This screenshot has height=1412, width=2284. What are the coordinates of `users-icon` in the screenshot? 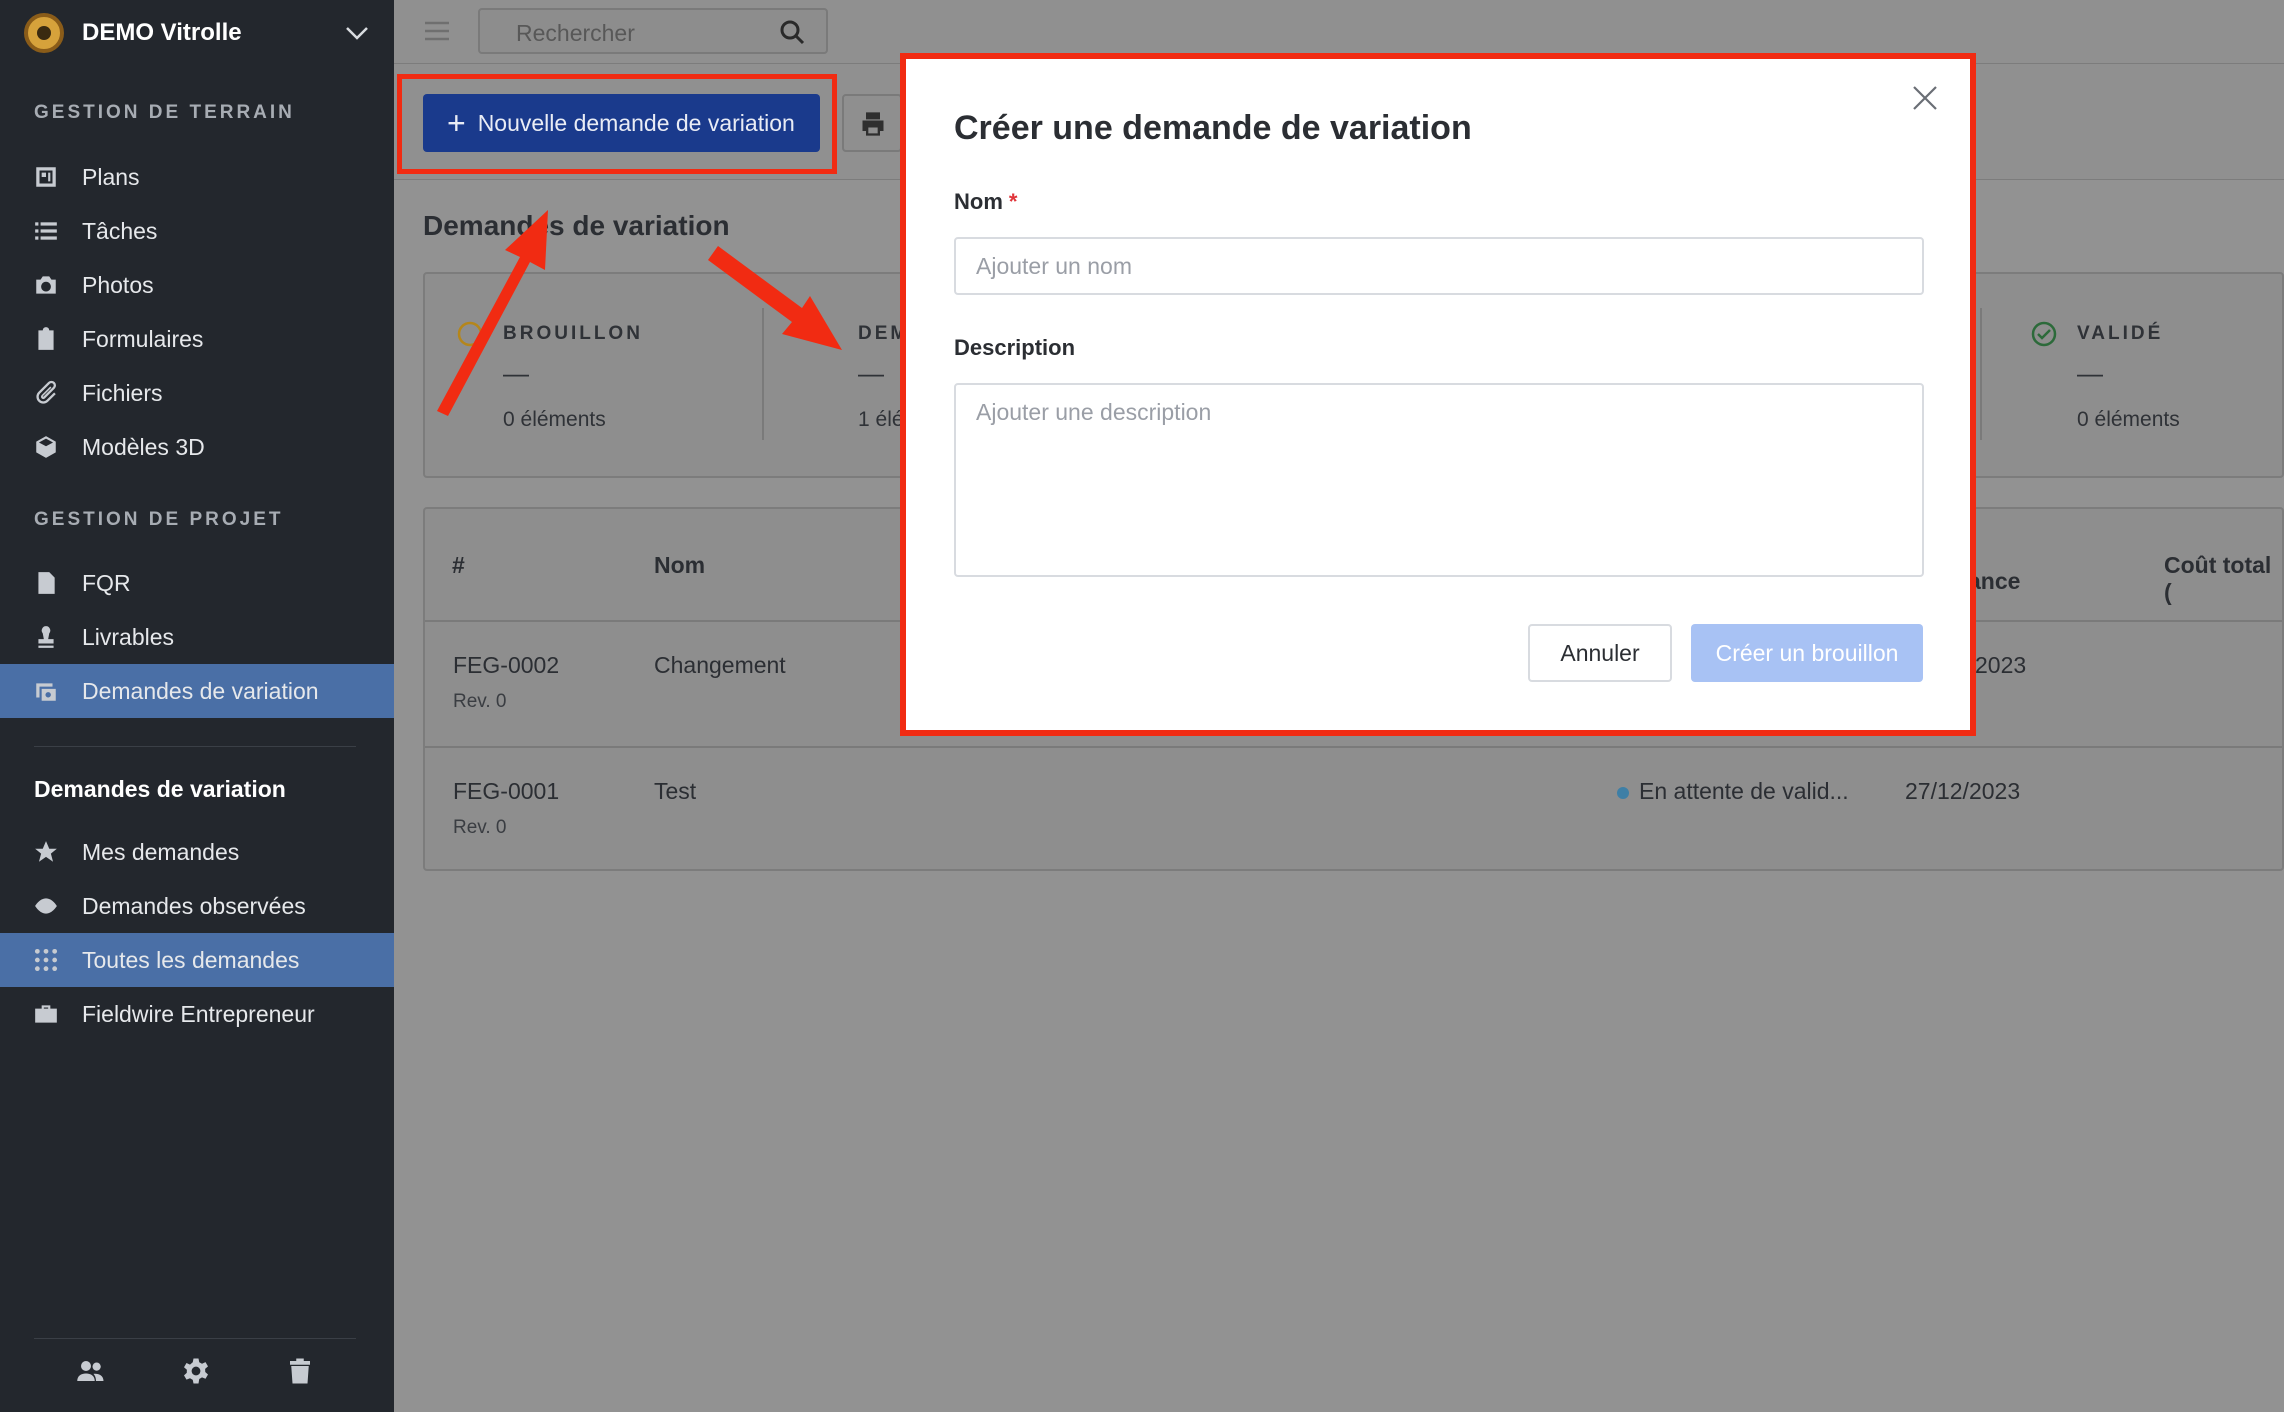 It's located at (91, 1371).